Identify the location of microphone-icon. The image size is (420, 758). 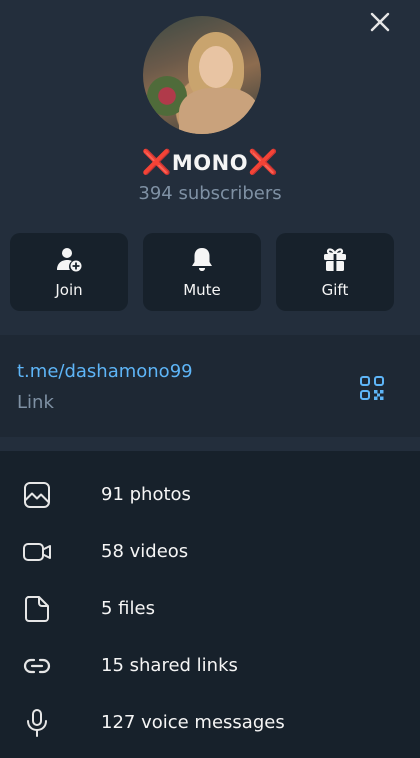
(37, 722).